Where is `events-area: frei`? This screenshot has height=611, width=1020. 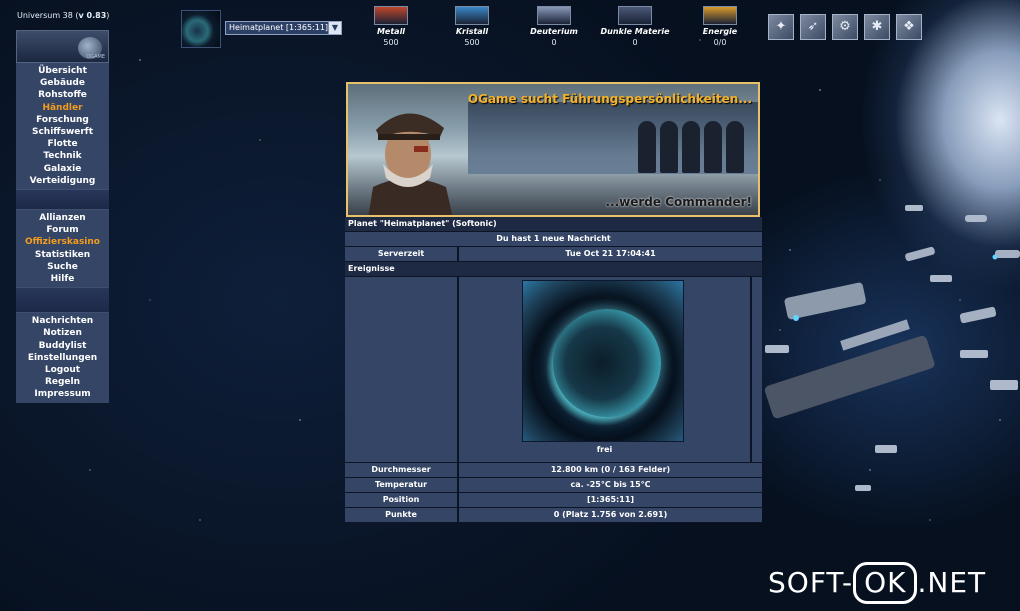 events-area: frei is located at coordinates (553, 370).